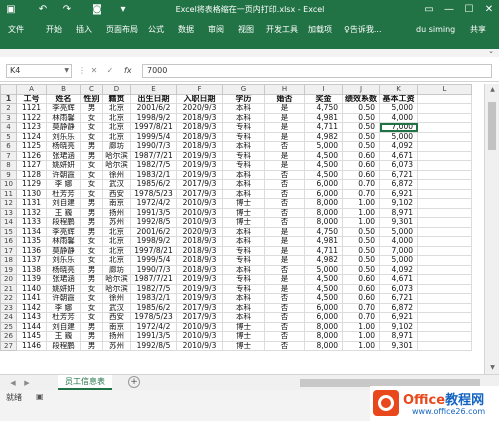 The height and width of the screenshot is (421, 499). I want to click on undo-icon: ↶, so click(43, 9).